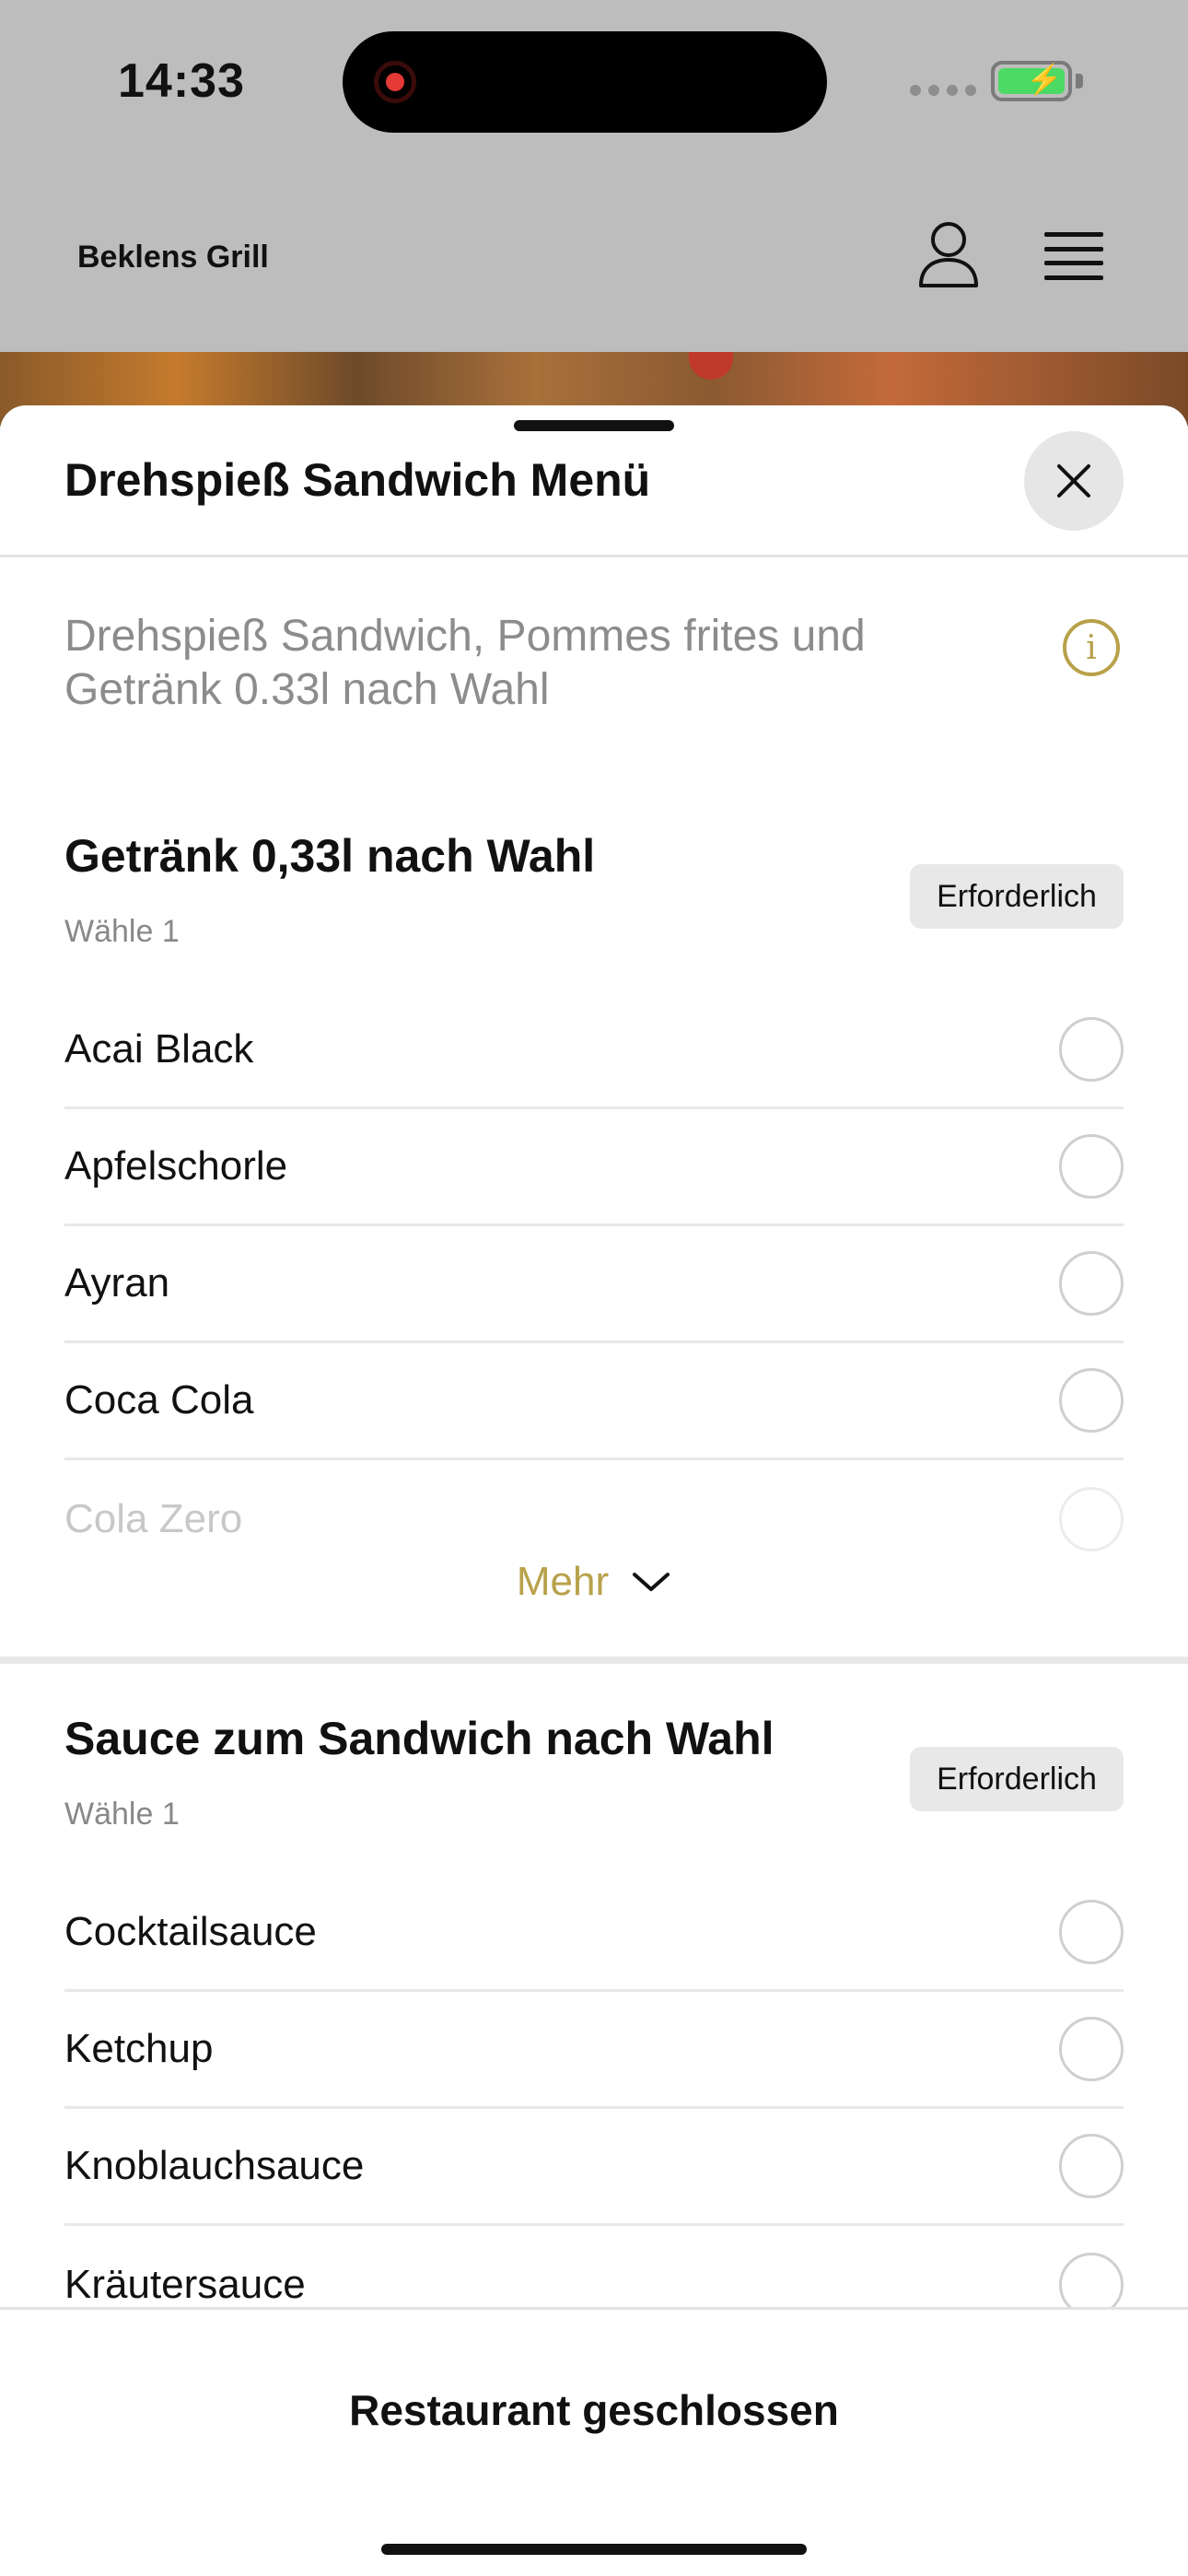  What do you see at coordinates (190, 1931) in the screenshot?
I see `option-label: Cocktailsauce` at bounding box center [190, 1931].